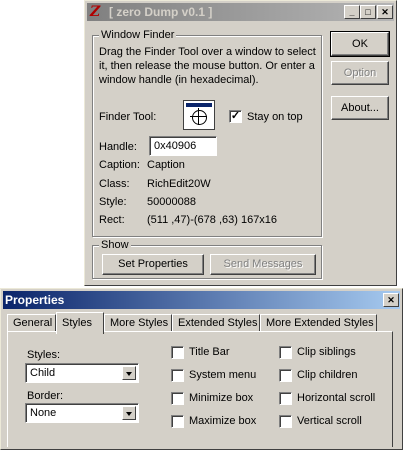  What do you see at coordinates (31, 323) in the screenshot?
I see `tab-general: General` at bounding box center [31, 323].